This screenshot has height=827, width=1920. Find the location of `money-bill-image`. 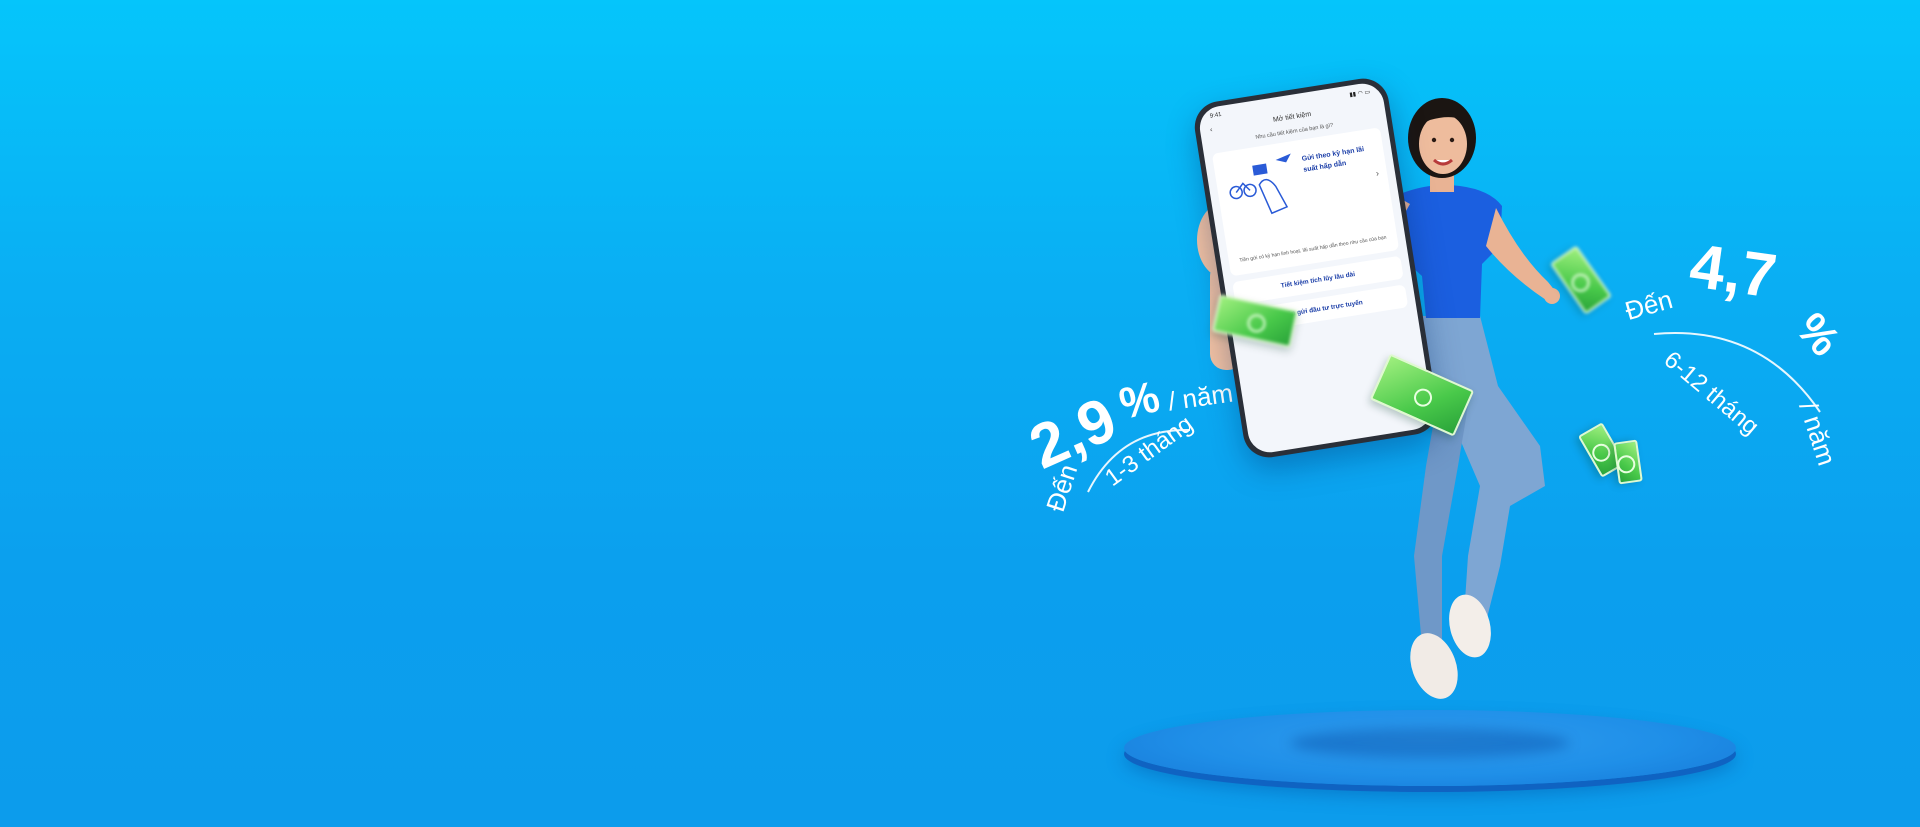

money-bill-image is located at coordinates (1628, 462).